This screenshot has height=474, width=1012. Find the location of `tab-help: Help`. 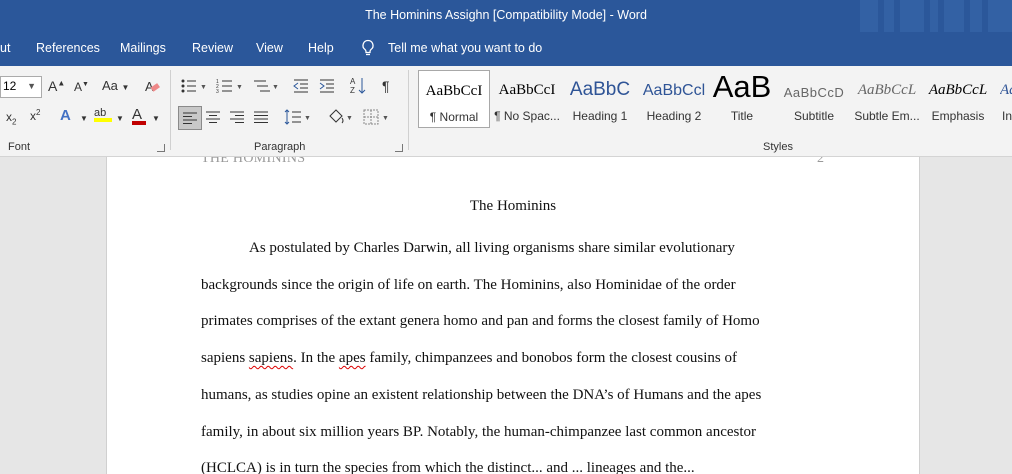

tab-help: Help is located at coordinates (321, 48).